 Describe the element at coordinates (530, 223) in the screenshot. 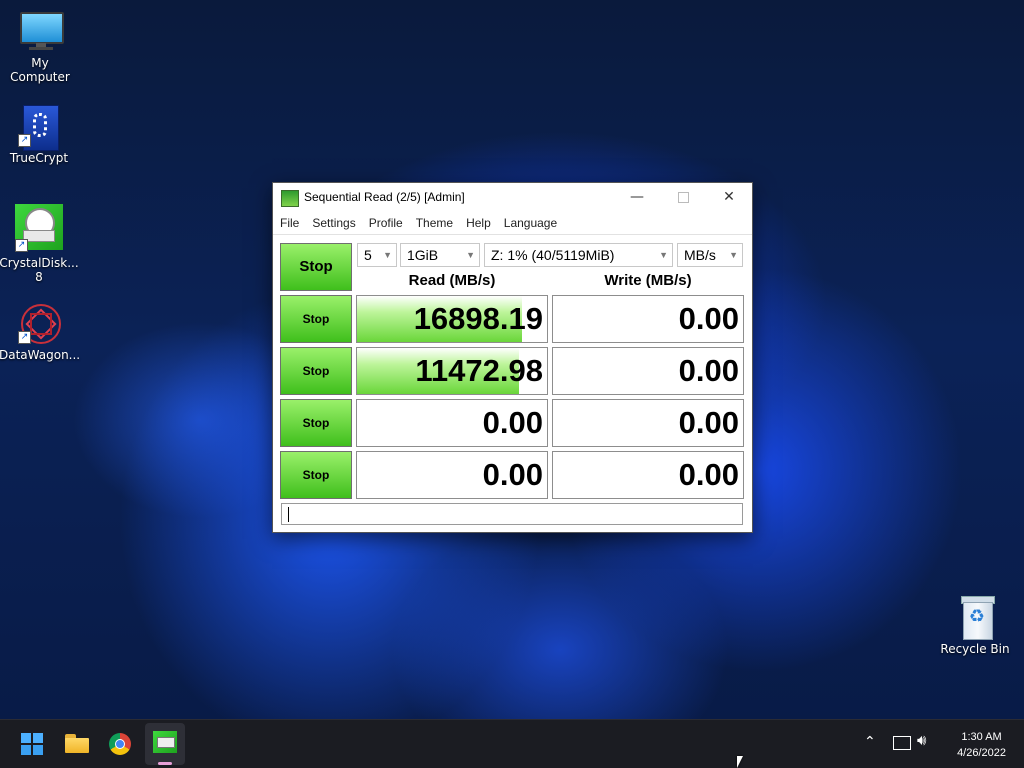

I see `menu-language: Language` at that location.